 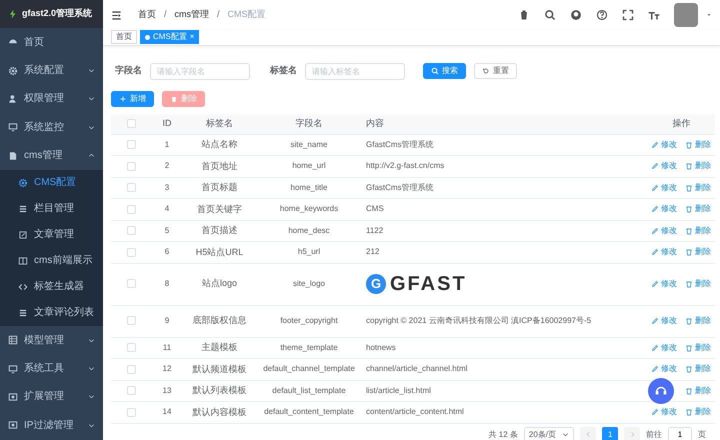 I want to click on fullscreen-icon, so click(x=628, y=15).